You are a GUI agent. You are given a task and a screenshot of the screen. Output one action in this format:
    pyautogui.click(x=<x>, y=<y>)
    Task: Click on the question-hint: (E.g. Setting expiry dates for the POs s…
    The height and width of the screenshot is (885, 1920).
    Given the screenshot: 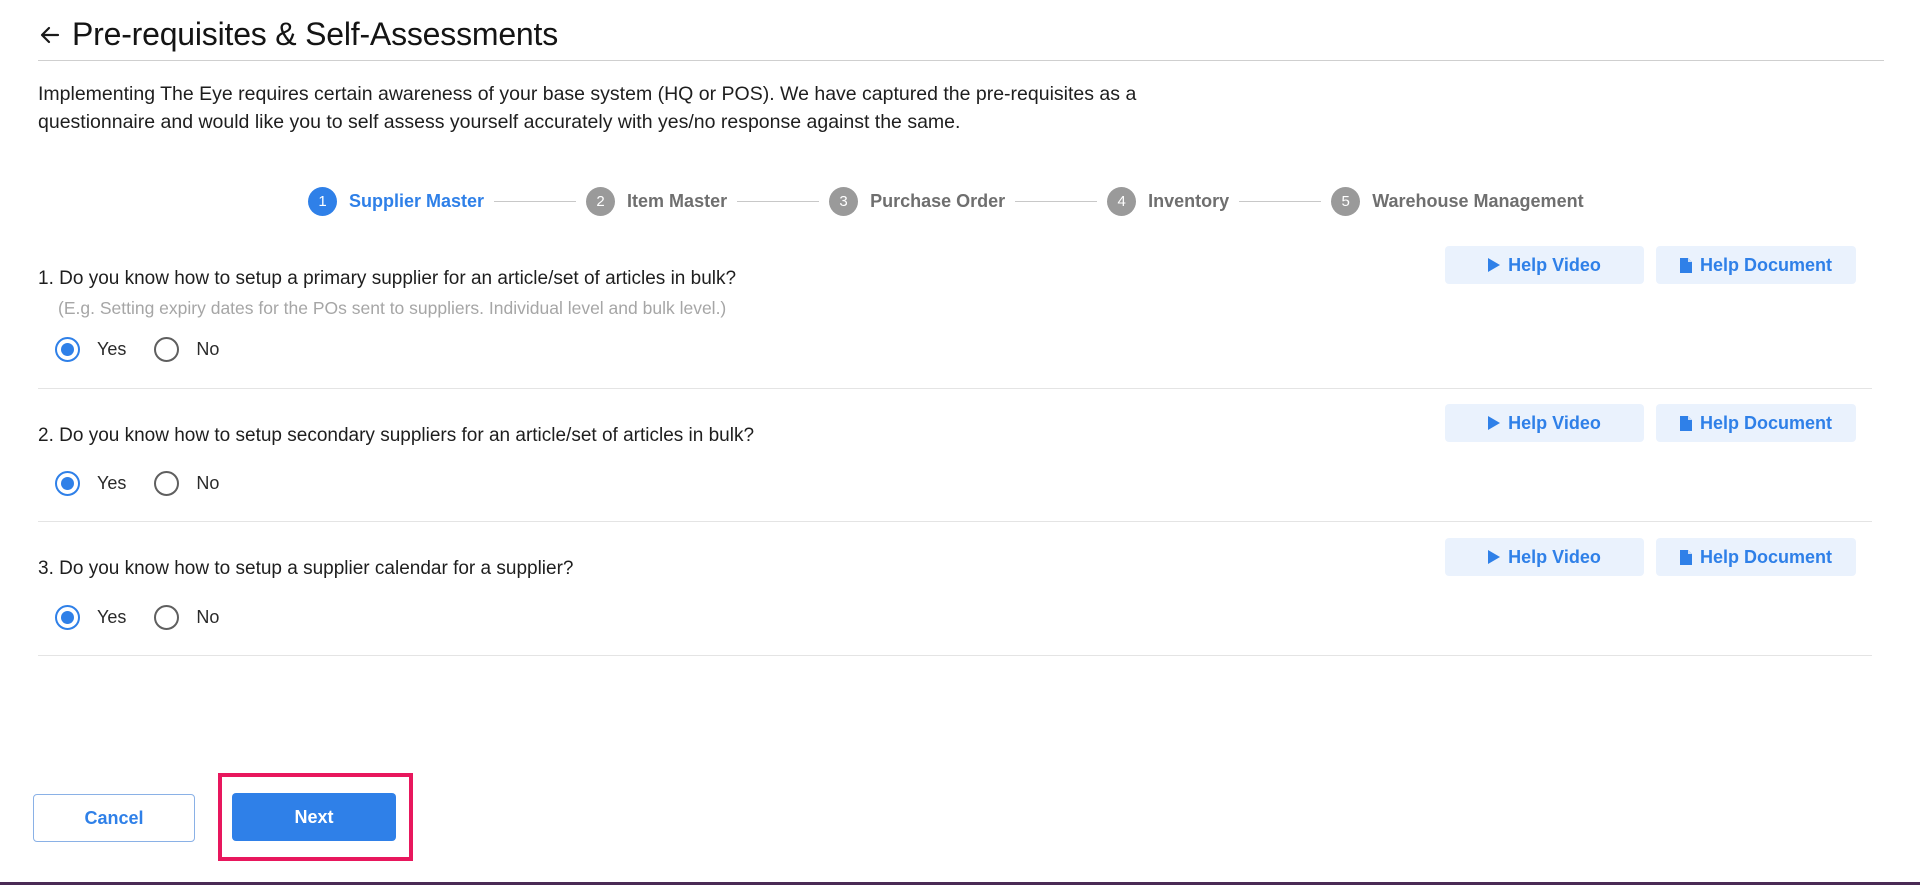 What is the action you would take?
    pyautogui.click(x=392, y=308)
    